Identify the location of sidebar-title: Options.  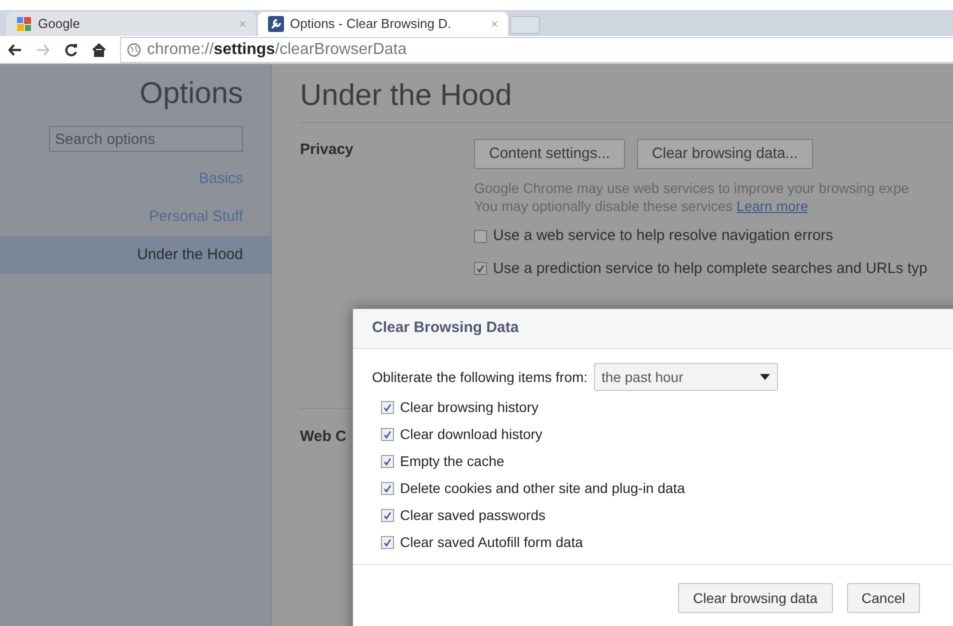
(192, 94).